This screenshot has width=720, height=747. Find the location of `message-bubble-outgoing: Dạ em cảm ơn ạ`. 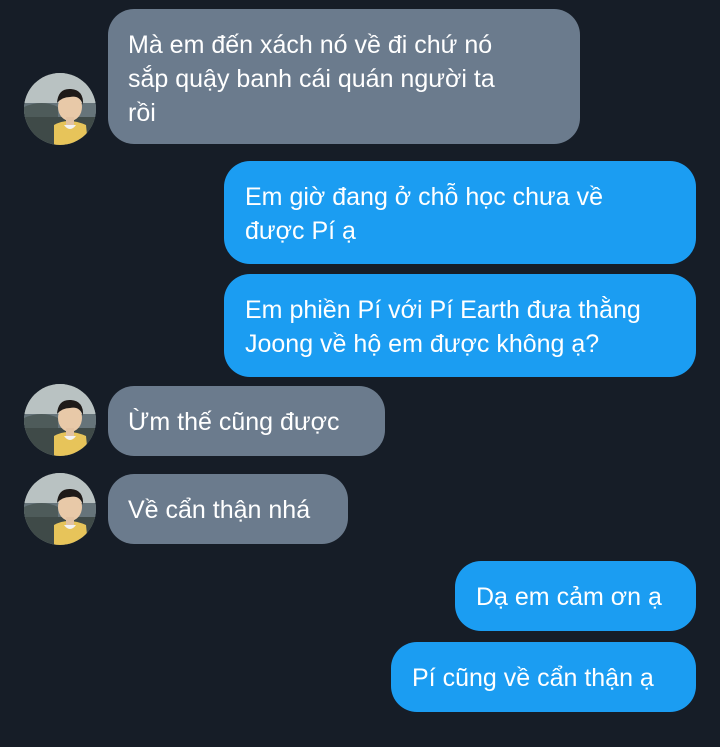

message-bubble-outgoing: Dạ em cảm ơn ạ is located at coordinates (575, 596).